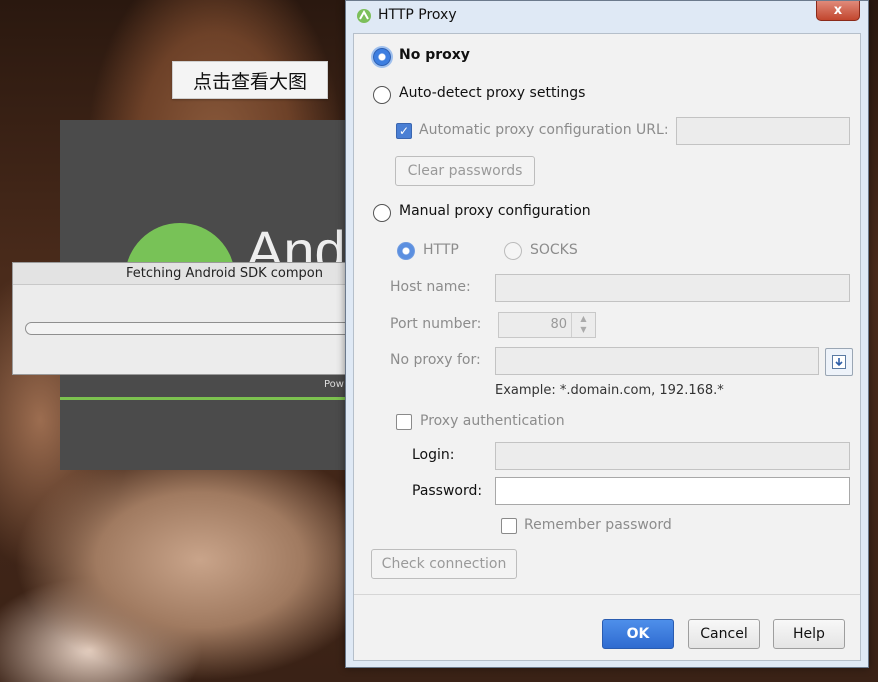 The height and width of the screenshot is (682, 878). I want to click on help-button: Help, so click(809, 634).